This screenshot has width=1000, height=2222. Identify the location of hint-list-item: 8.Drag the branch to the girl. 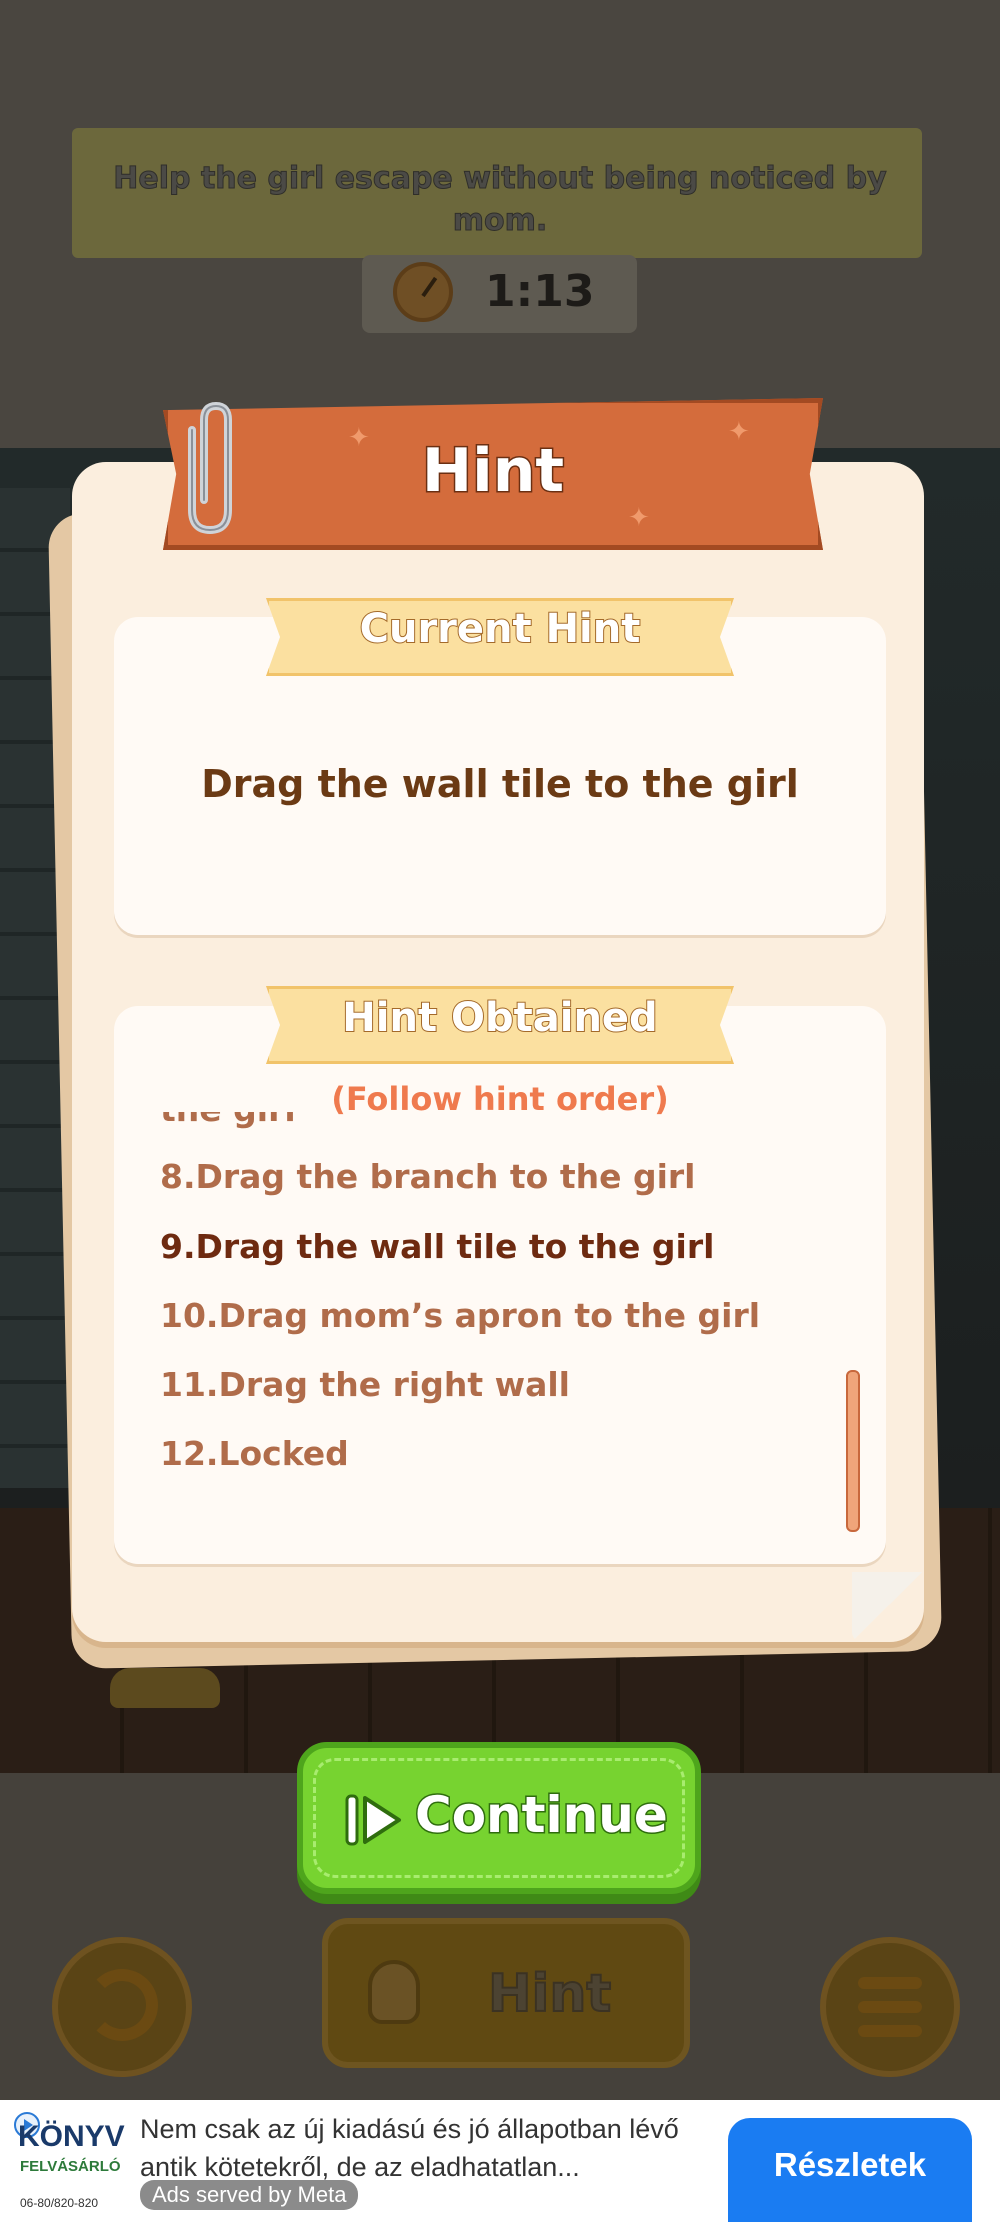
(428, 1176).